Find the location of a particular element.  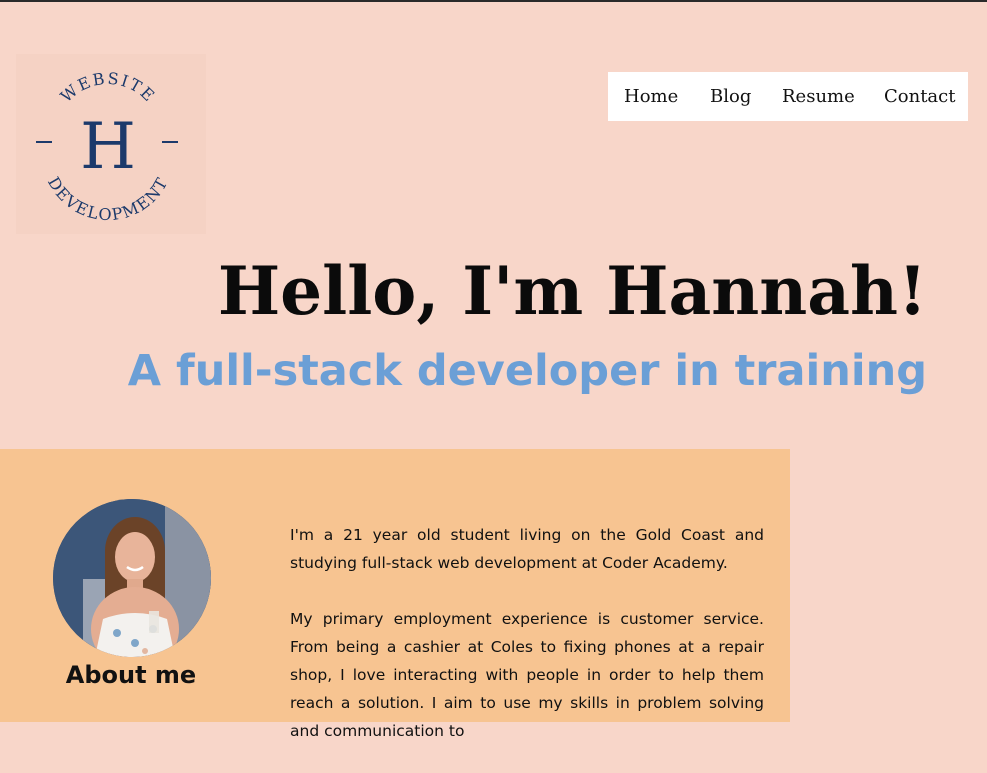

profile-photo-image is located at coordinates (132, 578).